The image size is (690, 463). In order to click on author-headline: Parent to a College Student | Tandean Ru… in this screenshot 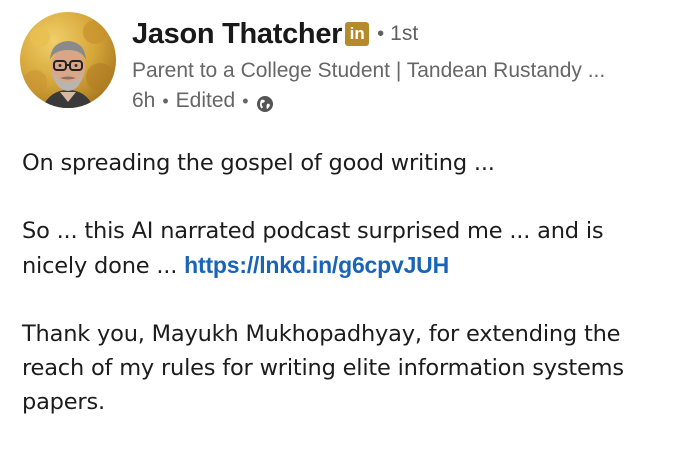, I will do `click(407, 71)`.